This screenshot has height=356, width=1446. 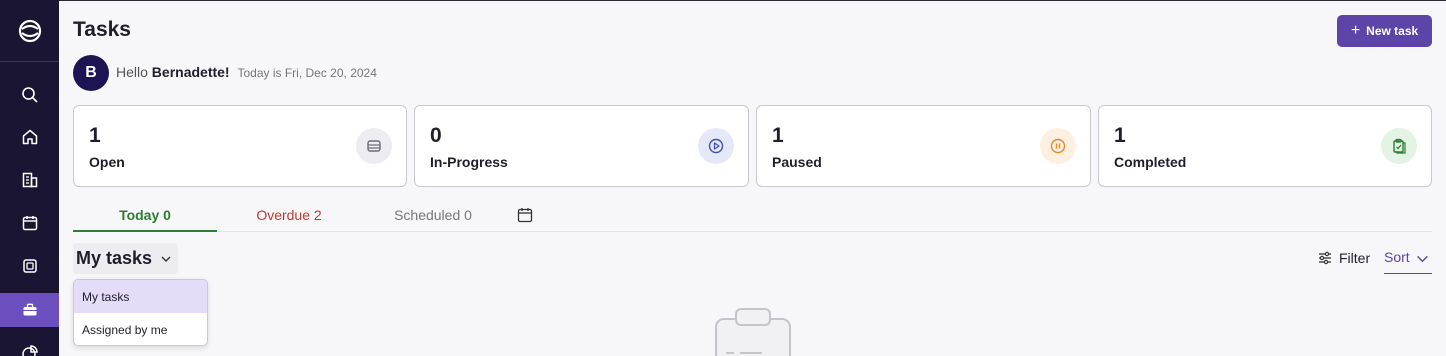 I want to click on stat-card-in-progress: 0 In-Progress, so click(x=581, y=146).